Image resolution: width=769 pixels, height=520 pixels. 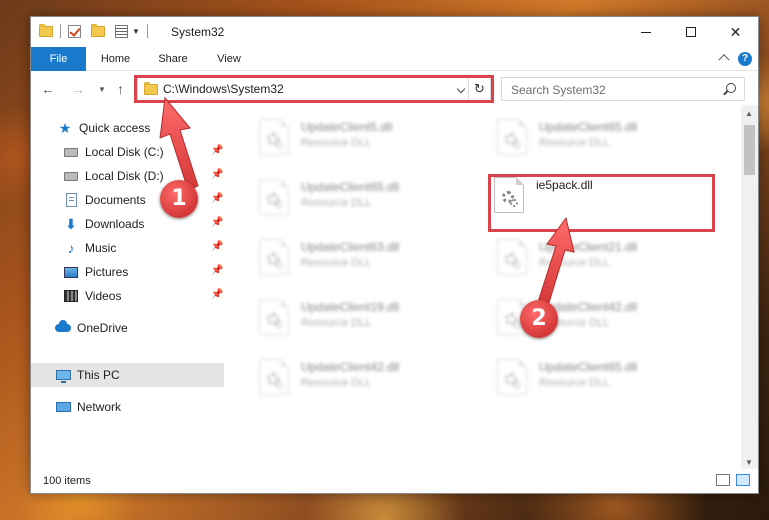 I want to click on tab-view: View, so click(x=229, y=59).